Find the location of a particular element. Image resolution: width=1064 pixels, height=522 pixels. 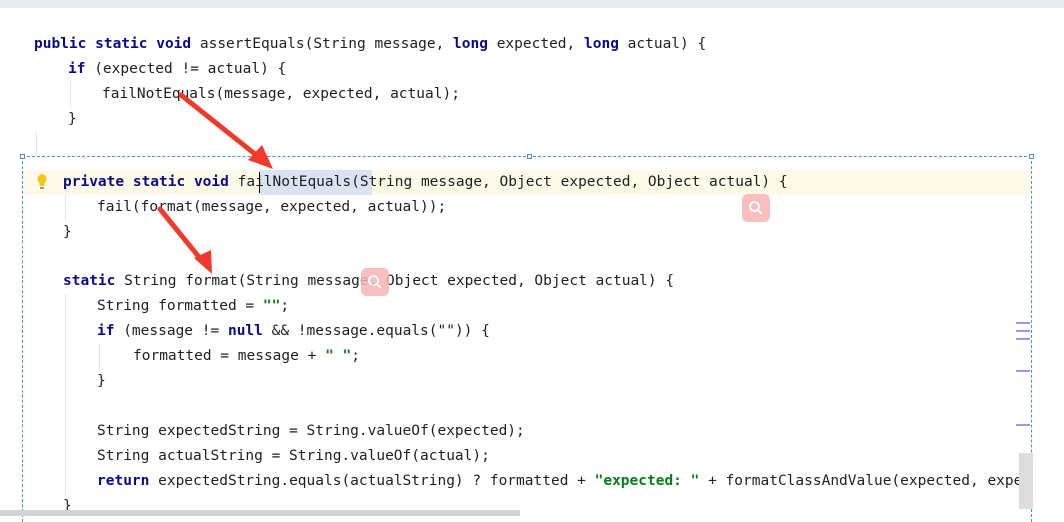

code-text: expected, is located at coordinates (535, 44).